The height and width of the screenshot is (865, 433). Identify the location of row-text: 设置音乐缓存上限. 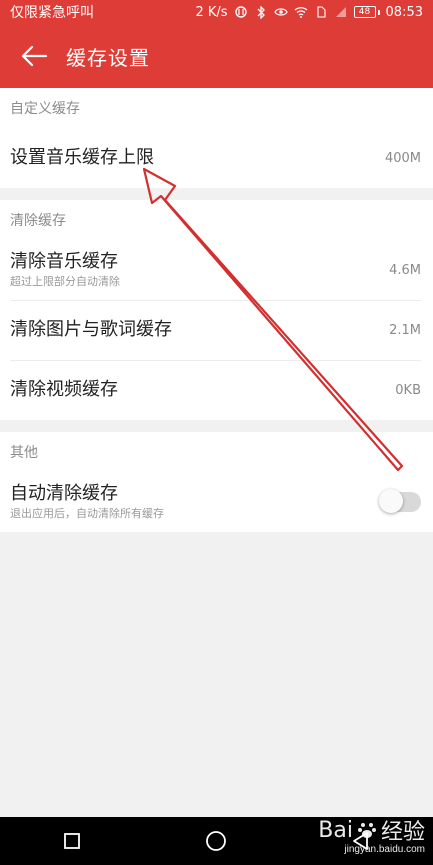
(82, 158).